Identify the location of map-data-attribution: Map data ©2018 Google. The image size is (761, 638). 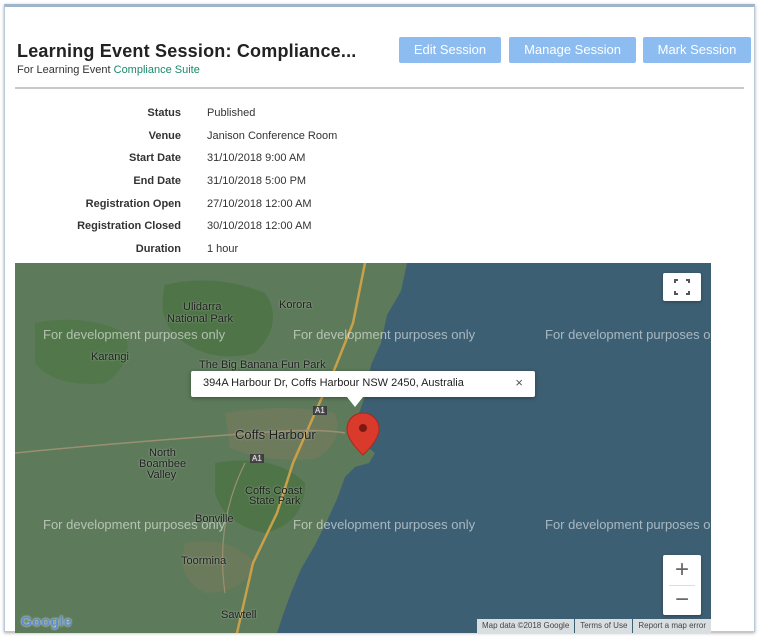
(525, 626).